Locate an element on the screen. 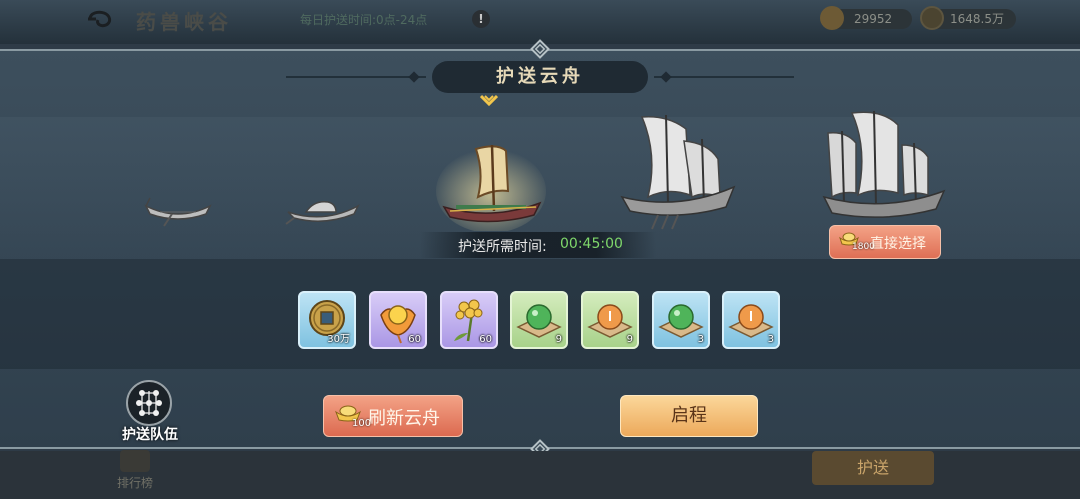 Image resolution: width=1080 pixels, height=499 pixels. escort-team-button: 护送队伍 is located at coordinates (150, 412).